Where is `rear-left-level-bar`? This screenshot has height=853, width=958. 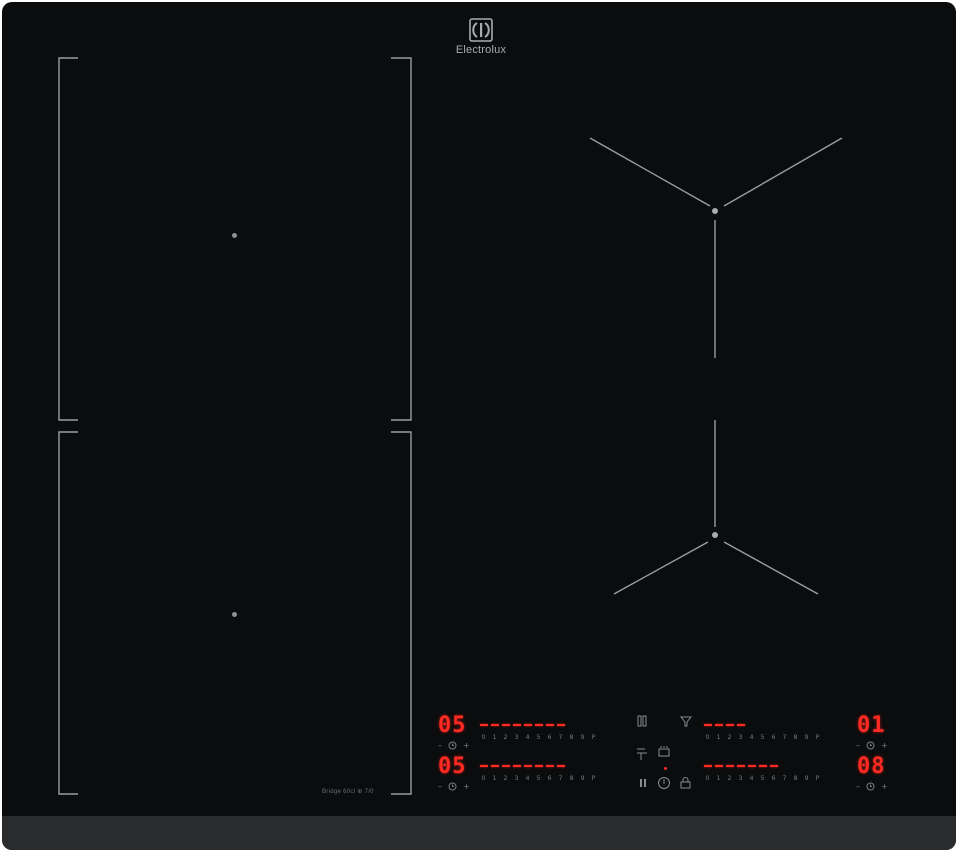 rear-left-level-bar is located at coordinates (522, 725).